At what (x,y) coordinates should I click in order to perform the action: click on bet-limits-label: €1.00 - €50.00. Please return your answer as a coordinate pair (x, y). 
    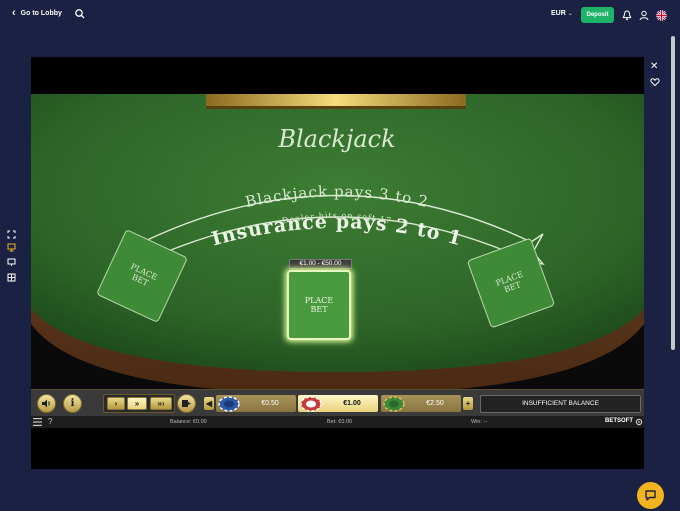
    Looking at the image, I should click on (320, 264).